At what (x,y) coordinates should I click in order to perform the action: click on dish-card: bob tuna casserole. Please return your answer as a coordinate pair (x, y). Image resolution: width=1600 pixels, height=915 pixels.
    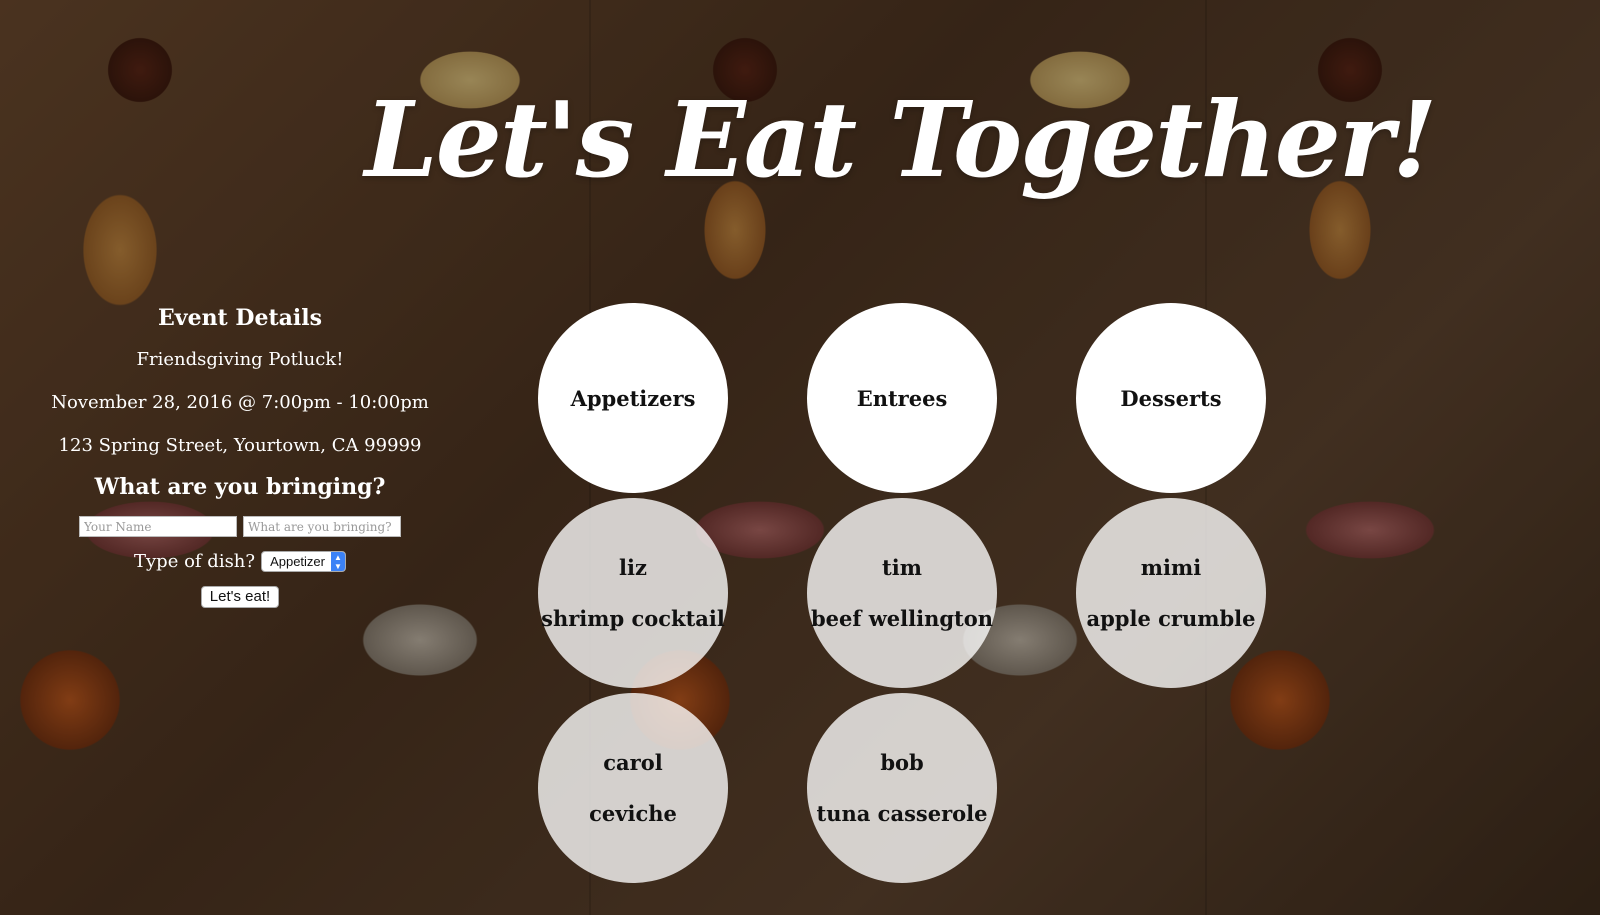
    Looking at the image, I should click on (902, 788).